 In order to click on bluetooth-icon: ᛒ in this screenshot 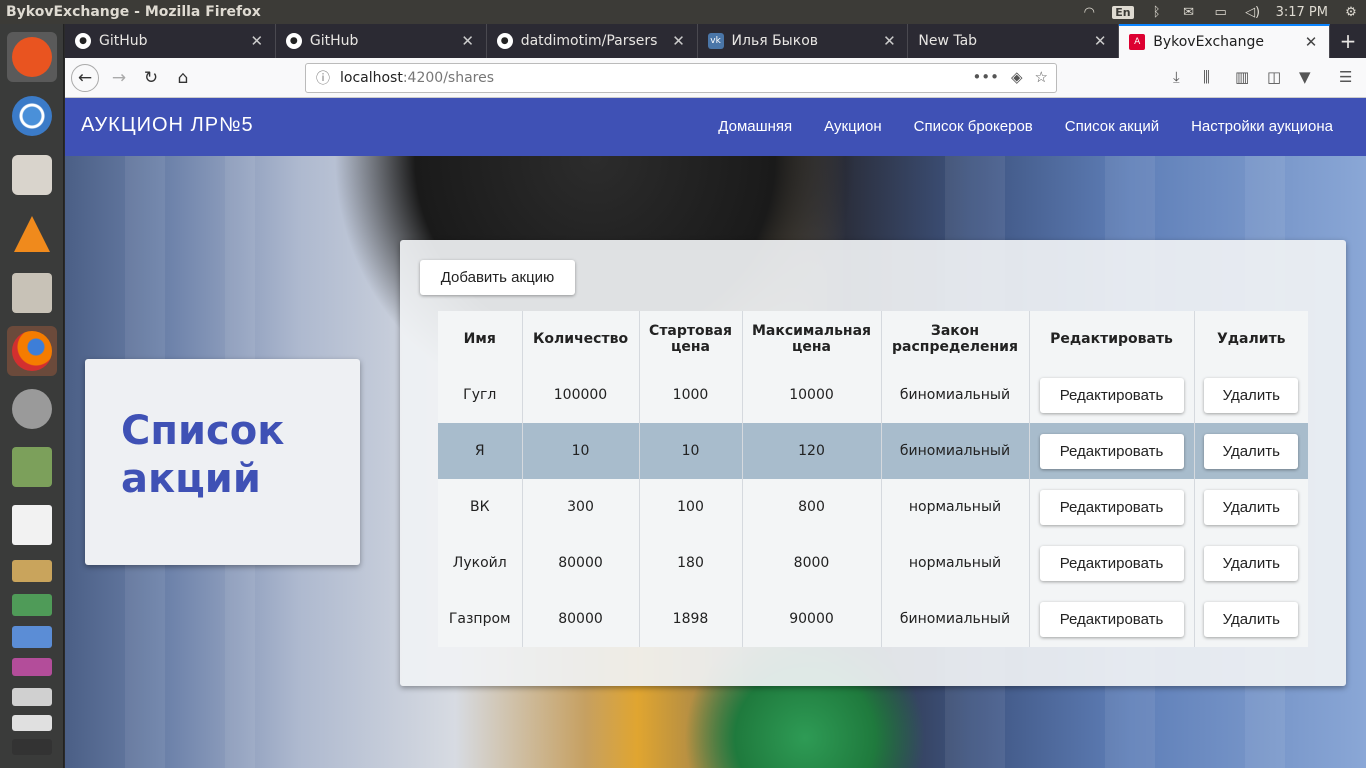, I will do `click(1157, 12)`.